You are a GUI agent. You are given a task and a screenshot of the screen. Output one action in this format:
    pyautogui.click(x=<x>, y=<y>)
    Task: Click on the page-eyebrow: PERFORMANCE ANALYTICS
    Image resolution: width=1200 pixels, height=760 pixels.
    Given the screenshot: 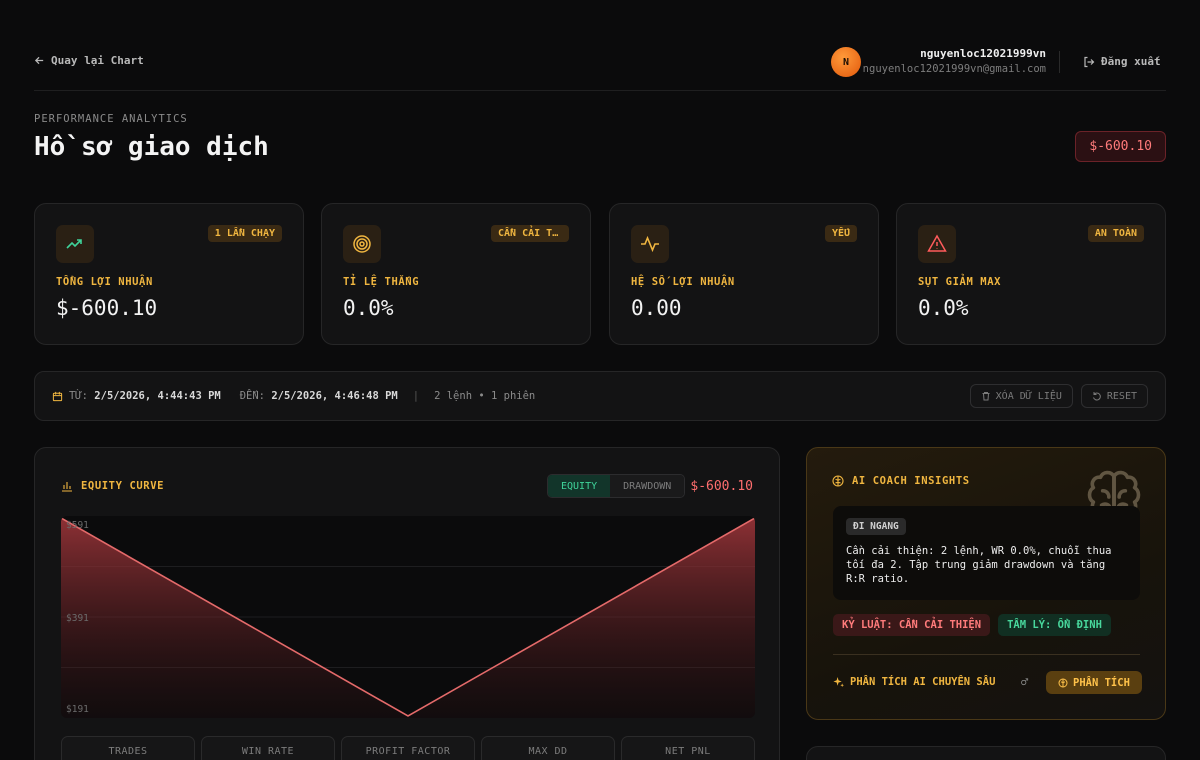 What is the action you would take?
    pyautogui.click(x=111, y=119)
    